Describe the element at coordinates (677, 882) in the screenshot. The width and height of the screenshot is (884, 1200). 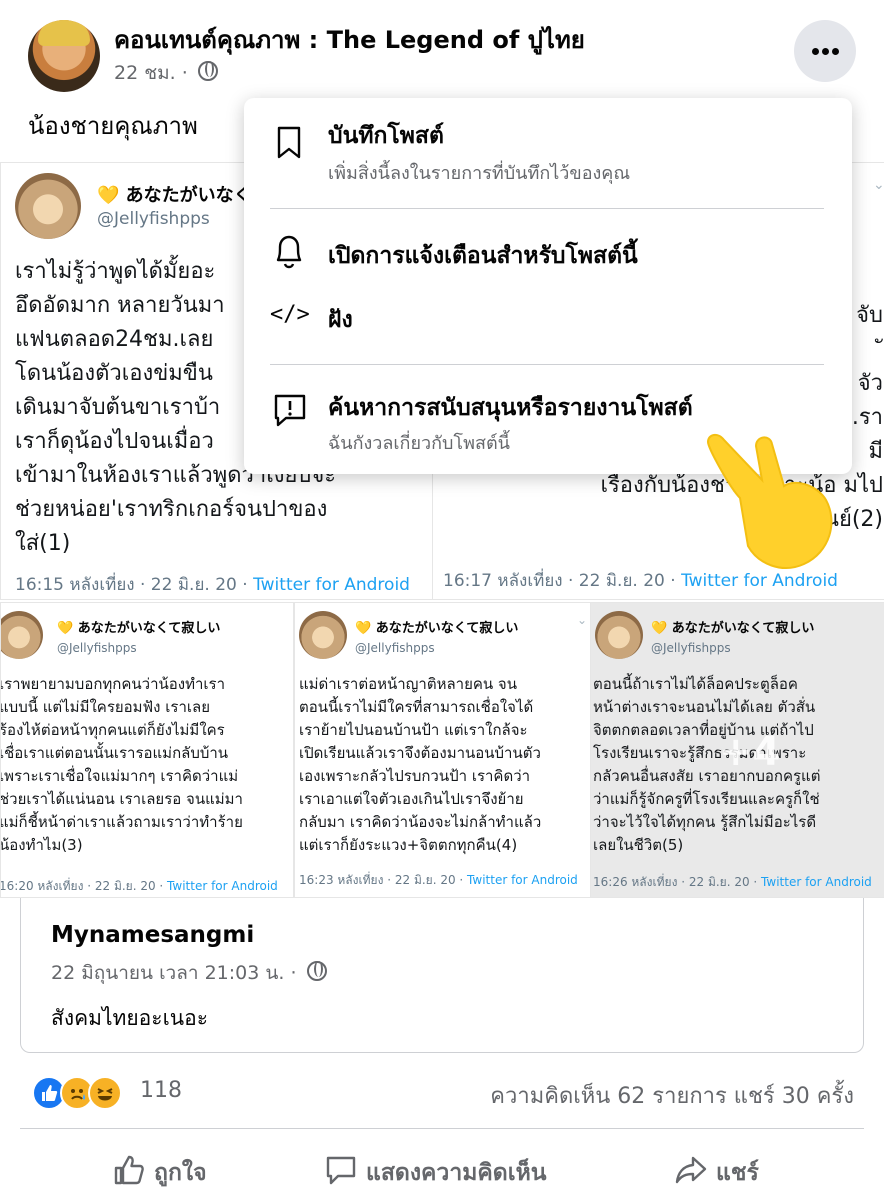
I see `tweet-time: 16:26 หลังเที่ยง · 22 มิ.ย. 20 ·` at that location.